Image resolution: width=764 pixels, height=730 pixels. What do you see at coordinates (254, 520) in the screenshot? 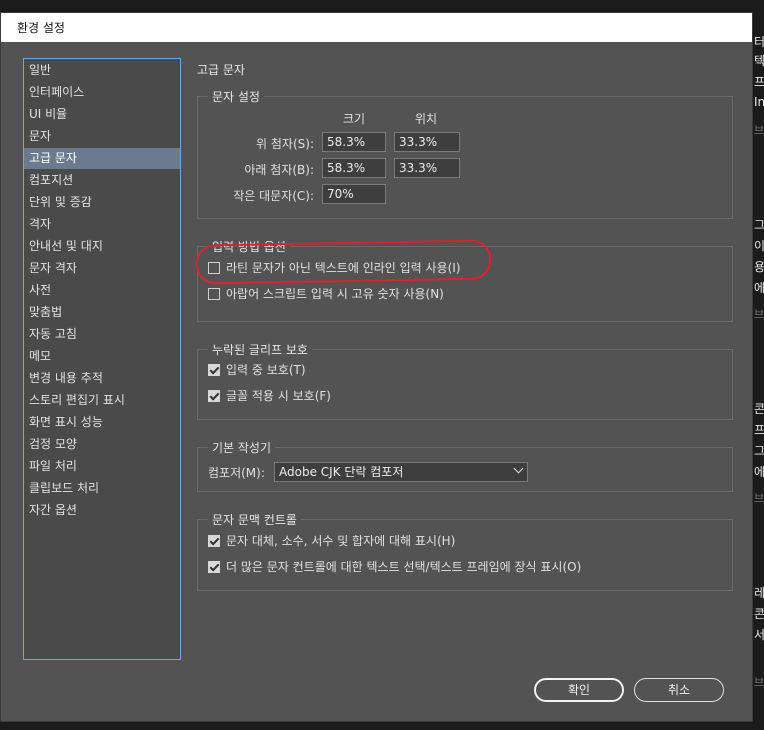
I see `group-title: 문자 문맥 컨트롤` at bounding box center [254, 520].